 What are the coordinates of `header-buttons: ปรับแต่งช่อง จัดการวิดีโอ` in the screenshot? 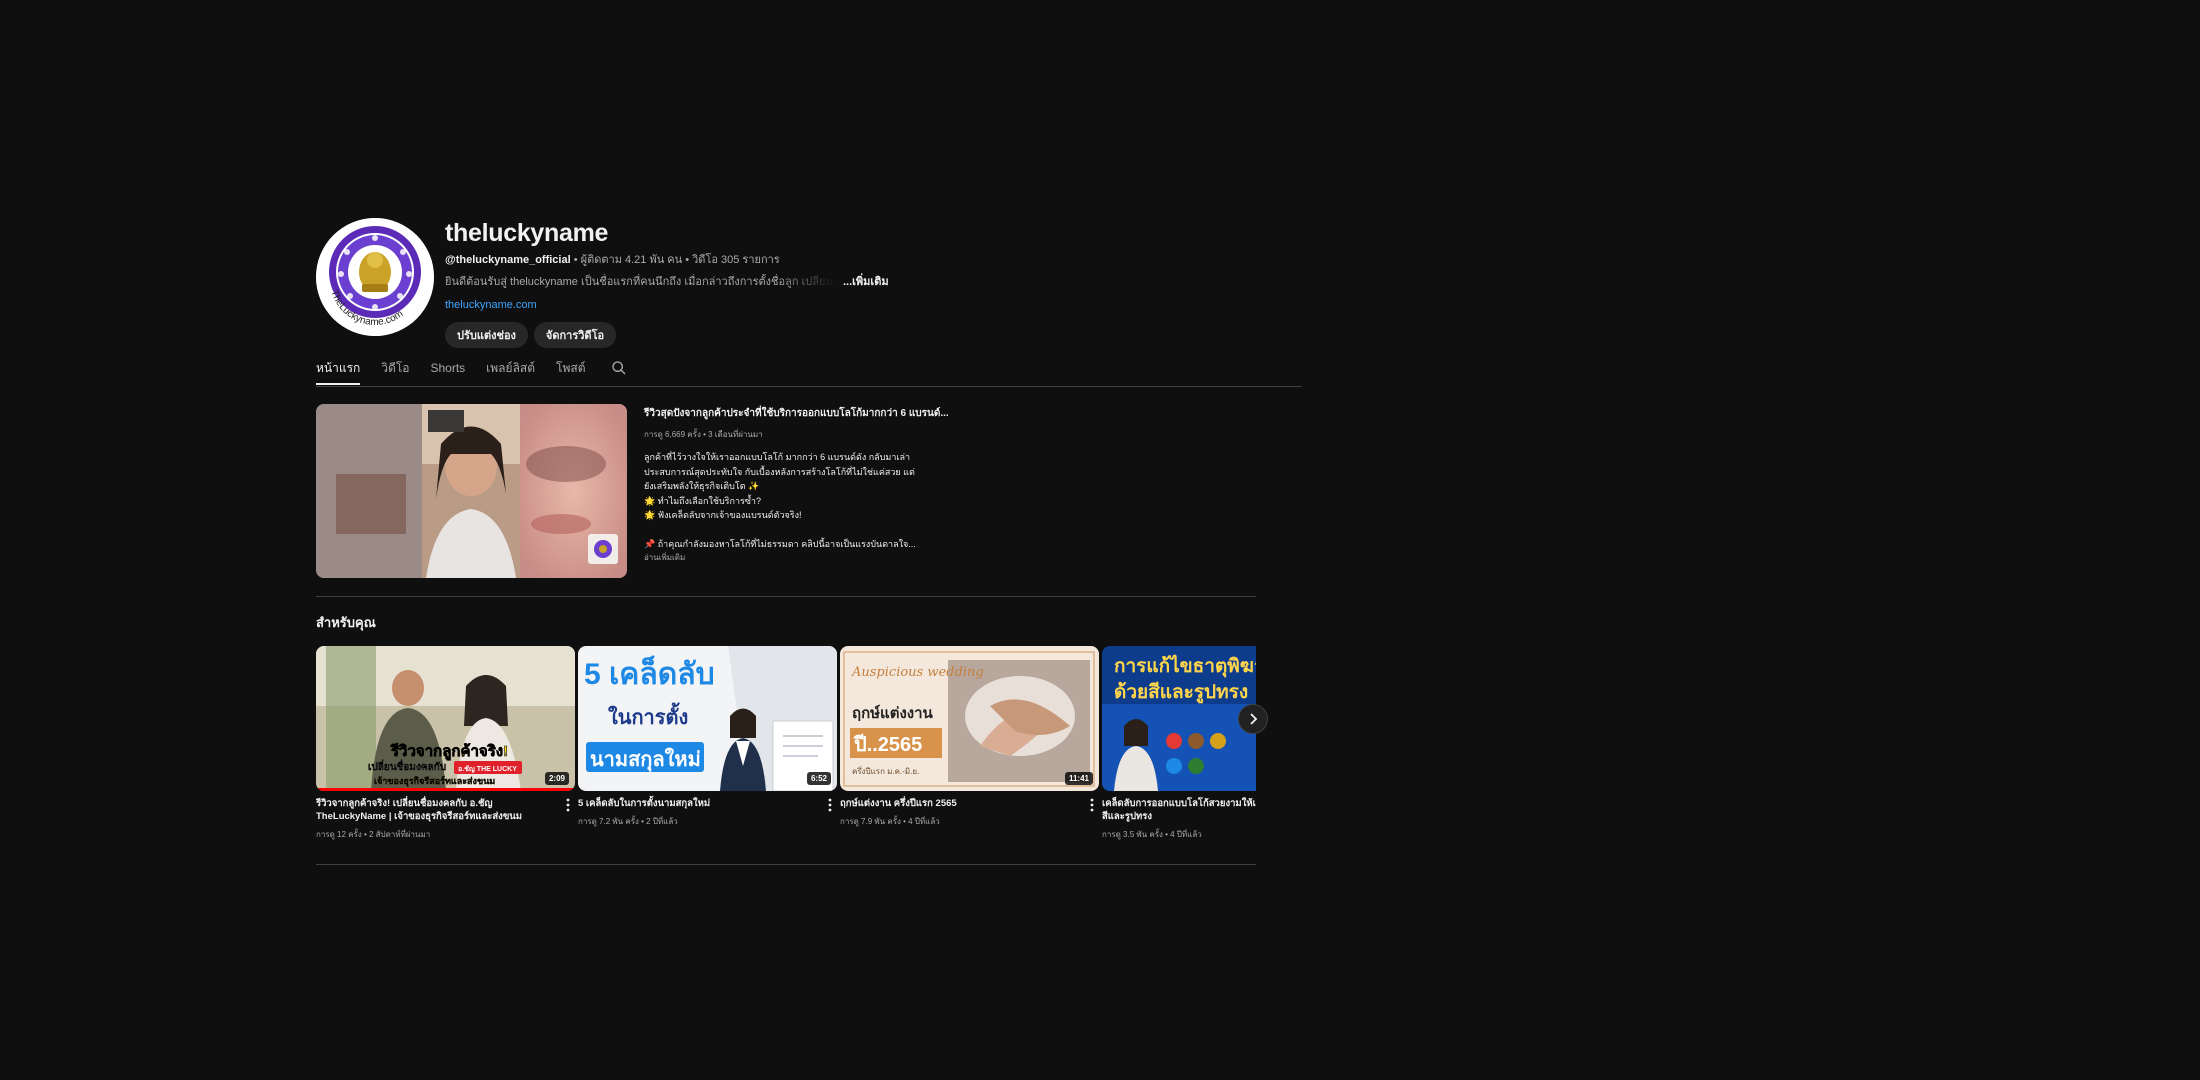 It's located at (845, 335).